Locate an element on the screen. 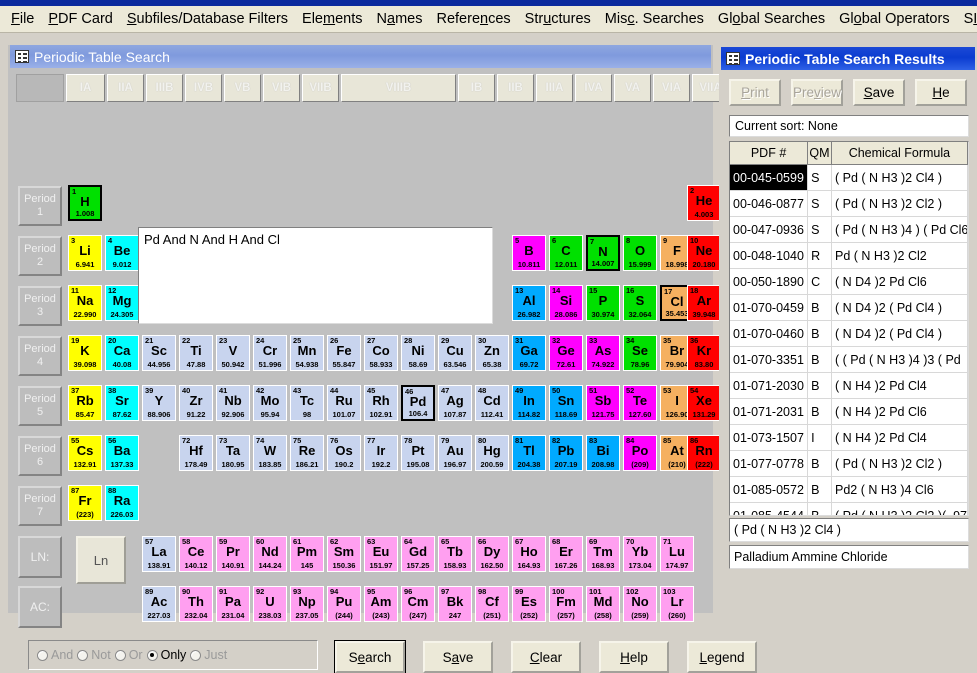  menu-item-structures: Structures is located at coordinates (558, 19).